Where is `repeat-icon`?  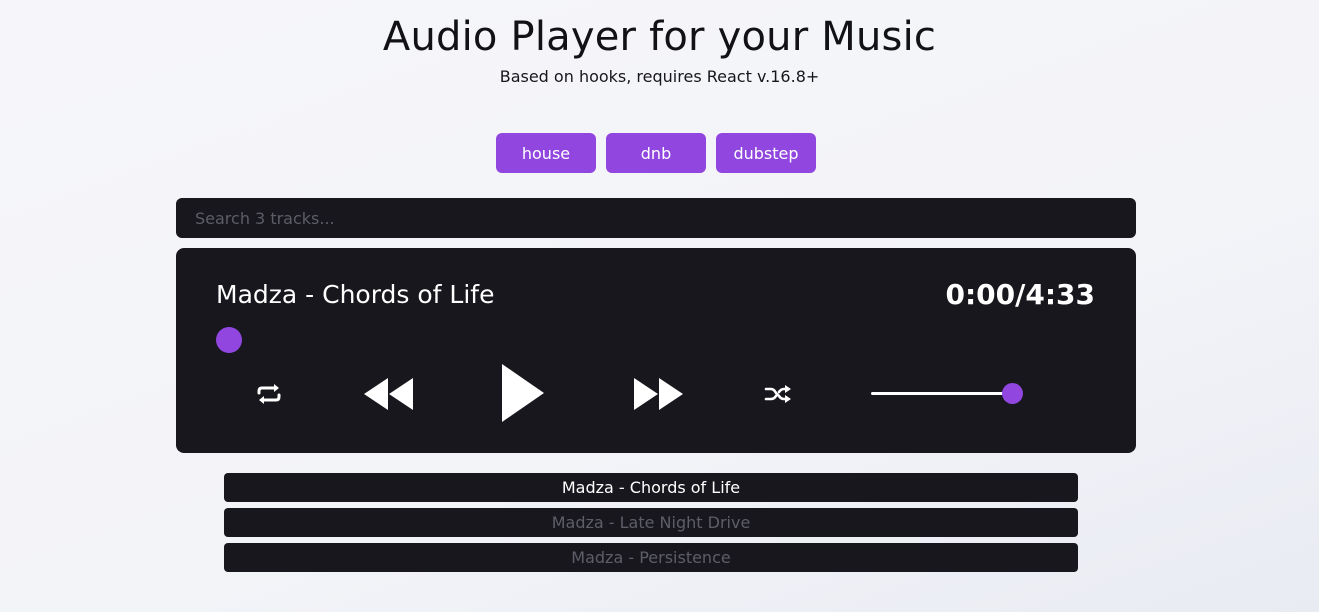 repeat-icon is located at coordinates (269, 394).